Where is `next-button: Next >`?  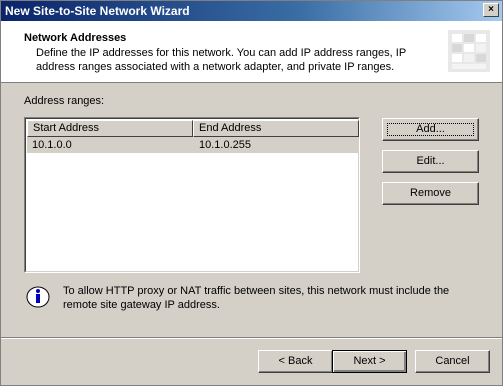 next-button: Next > is located at coordinates (369, 361).